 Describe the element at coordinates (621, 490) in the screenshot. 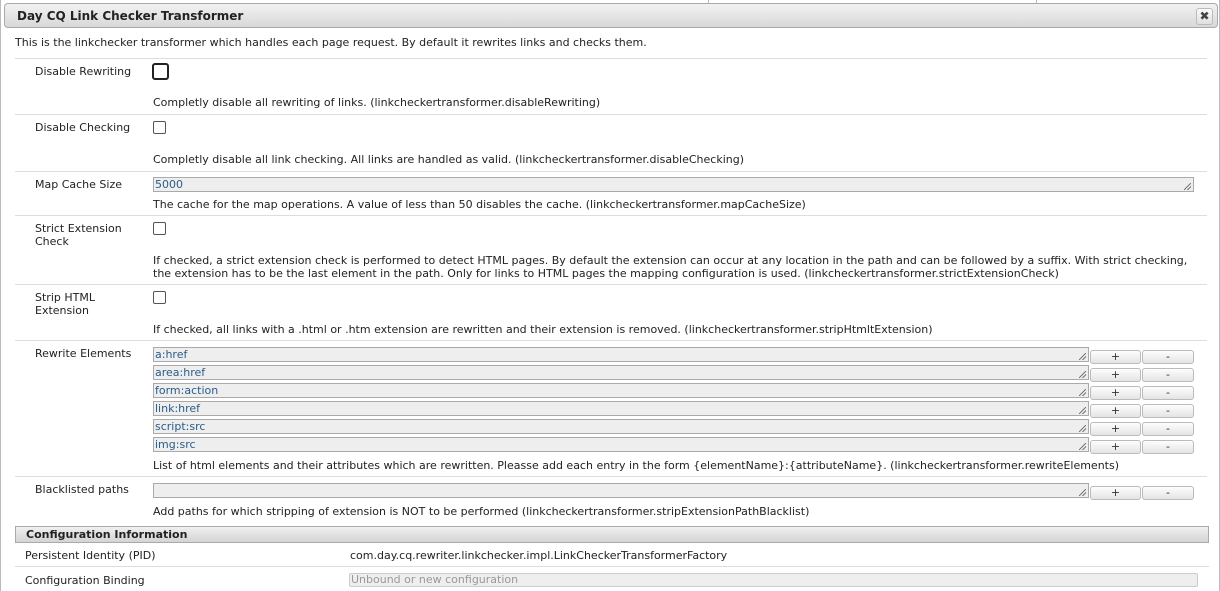

I see `blacklisted-path-input` at that location.